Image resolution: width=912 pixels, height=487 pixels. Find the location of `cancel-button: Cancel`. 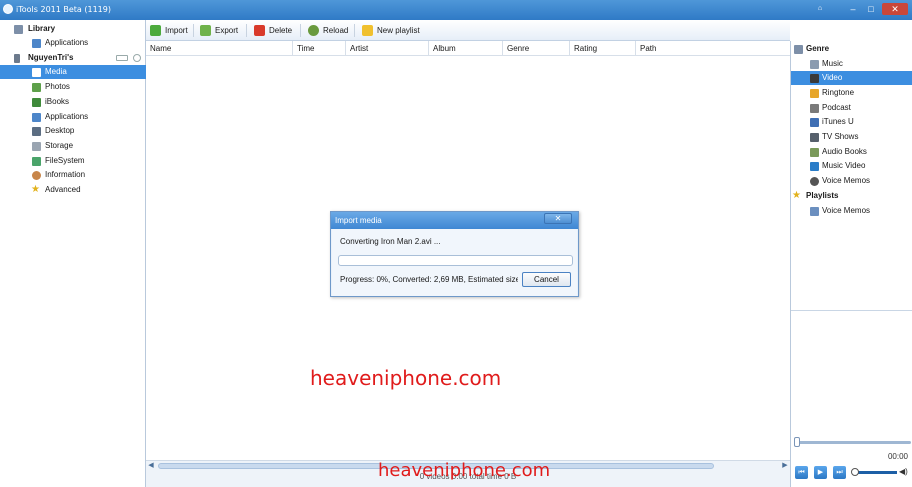

cancel-button: Cancel is located at coordinates (546, 279).